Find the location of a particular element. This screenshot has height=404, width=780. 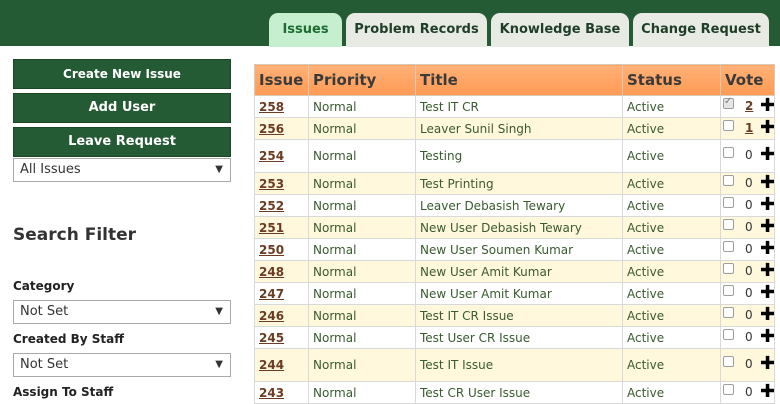

issue-number-link: 252 is located at coordinates (271, 206).